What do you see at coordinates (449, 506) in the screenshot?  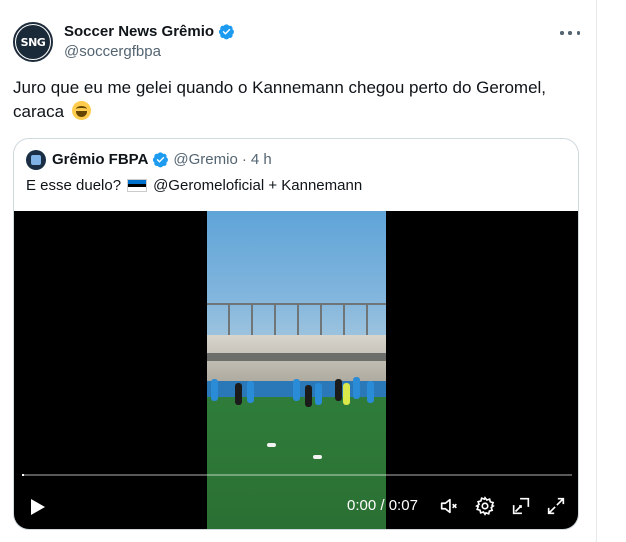 I see `mute-icon` at bounding box center [449, 506].